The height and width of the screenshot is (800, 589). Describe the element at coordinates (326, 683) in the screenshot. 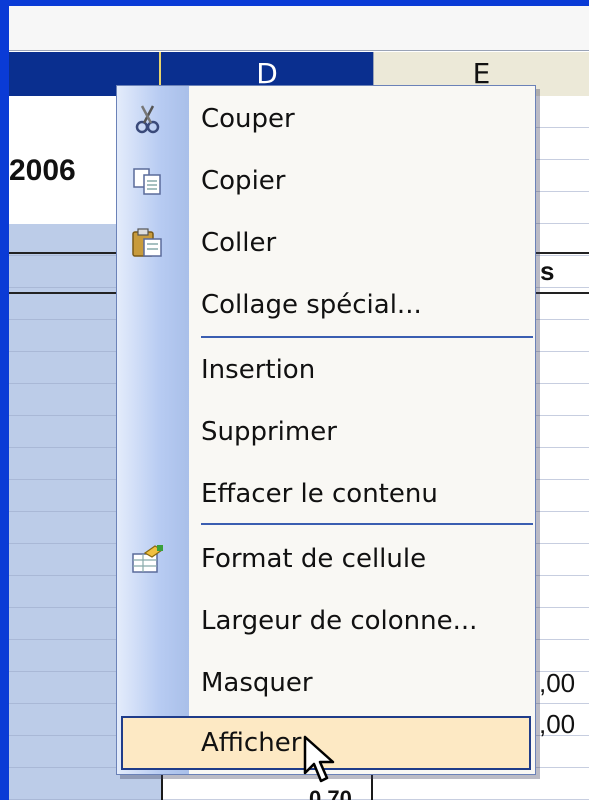

I see `menu-item-hide: Masquer` at that location.